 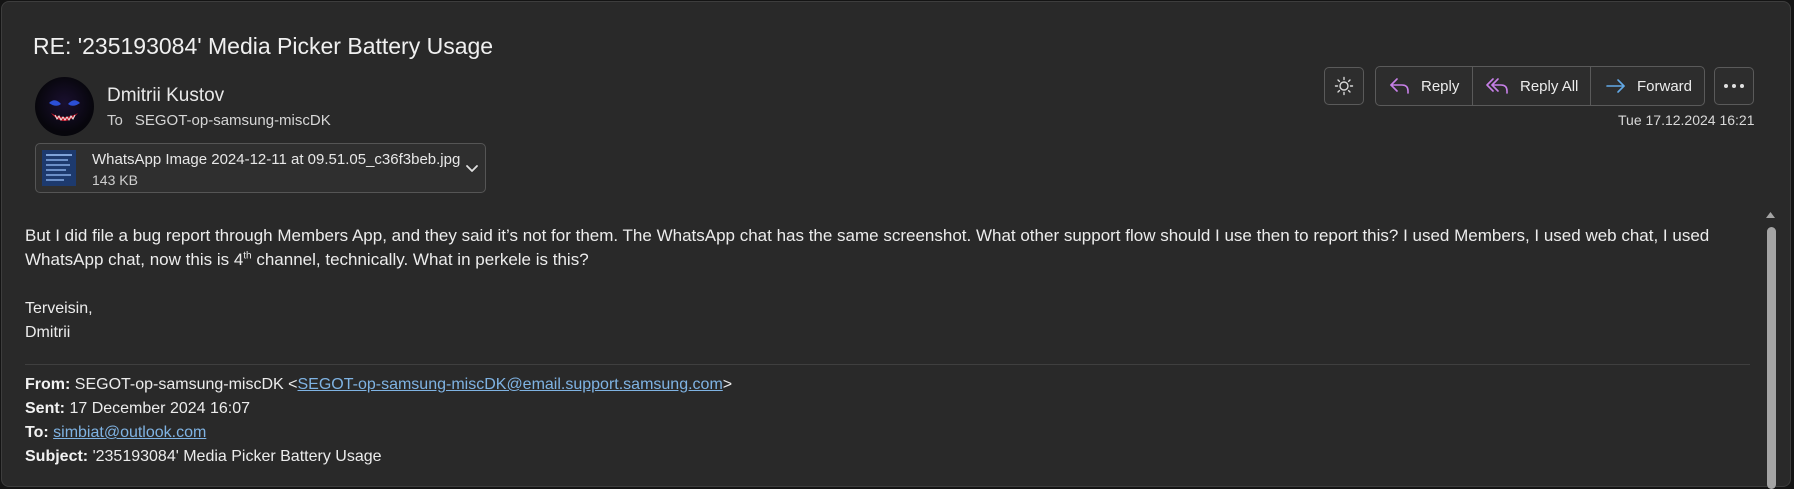 I want to click on forward-button: Forward, so click(x=1647, y=86).